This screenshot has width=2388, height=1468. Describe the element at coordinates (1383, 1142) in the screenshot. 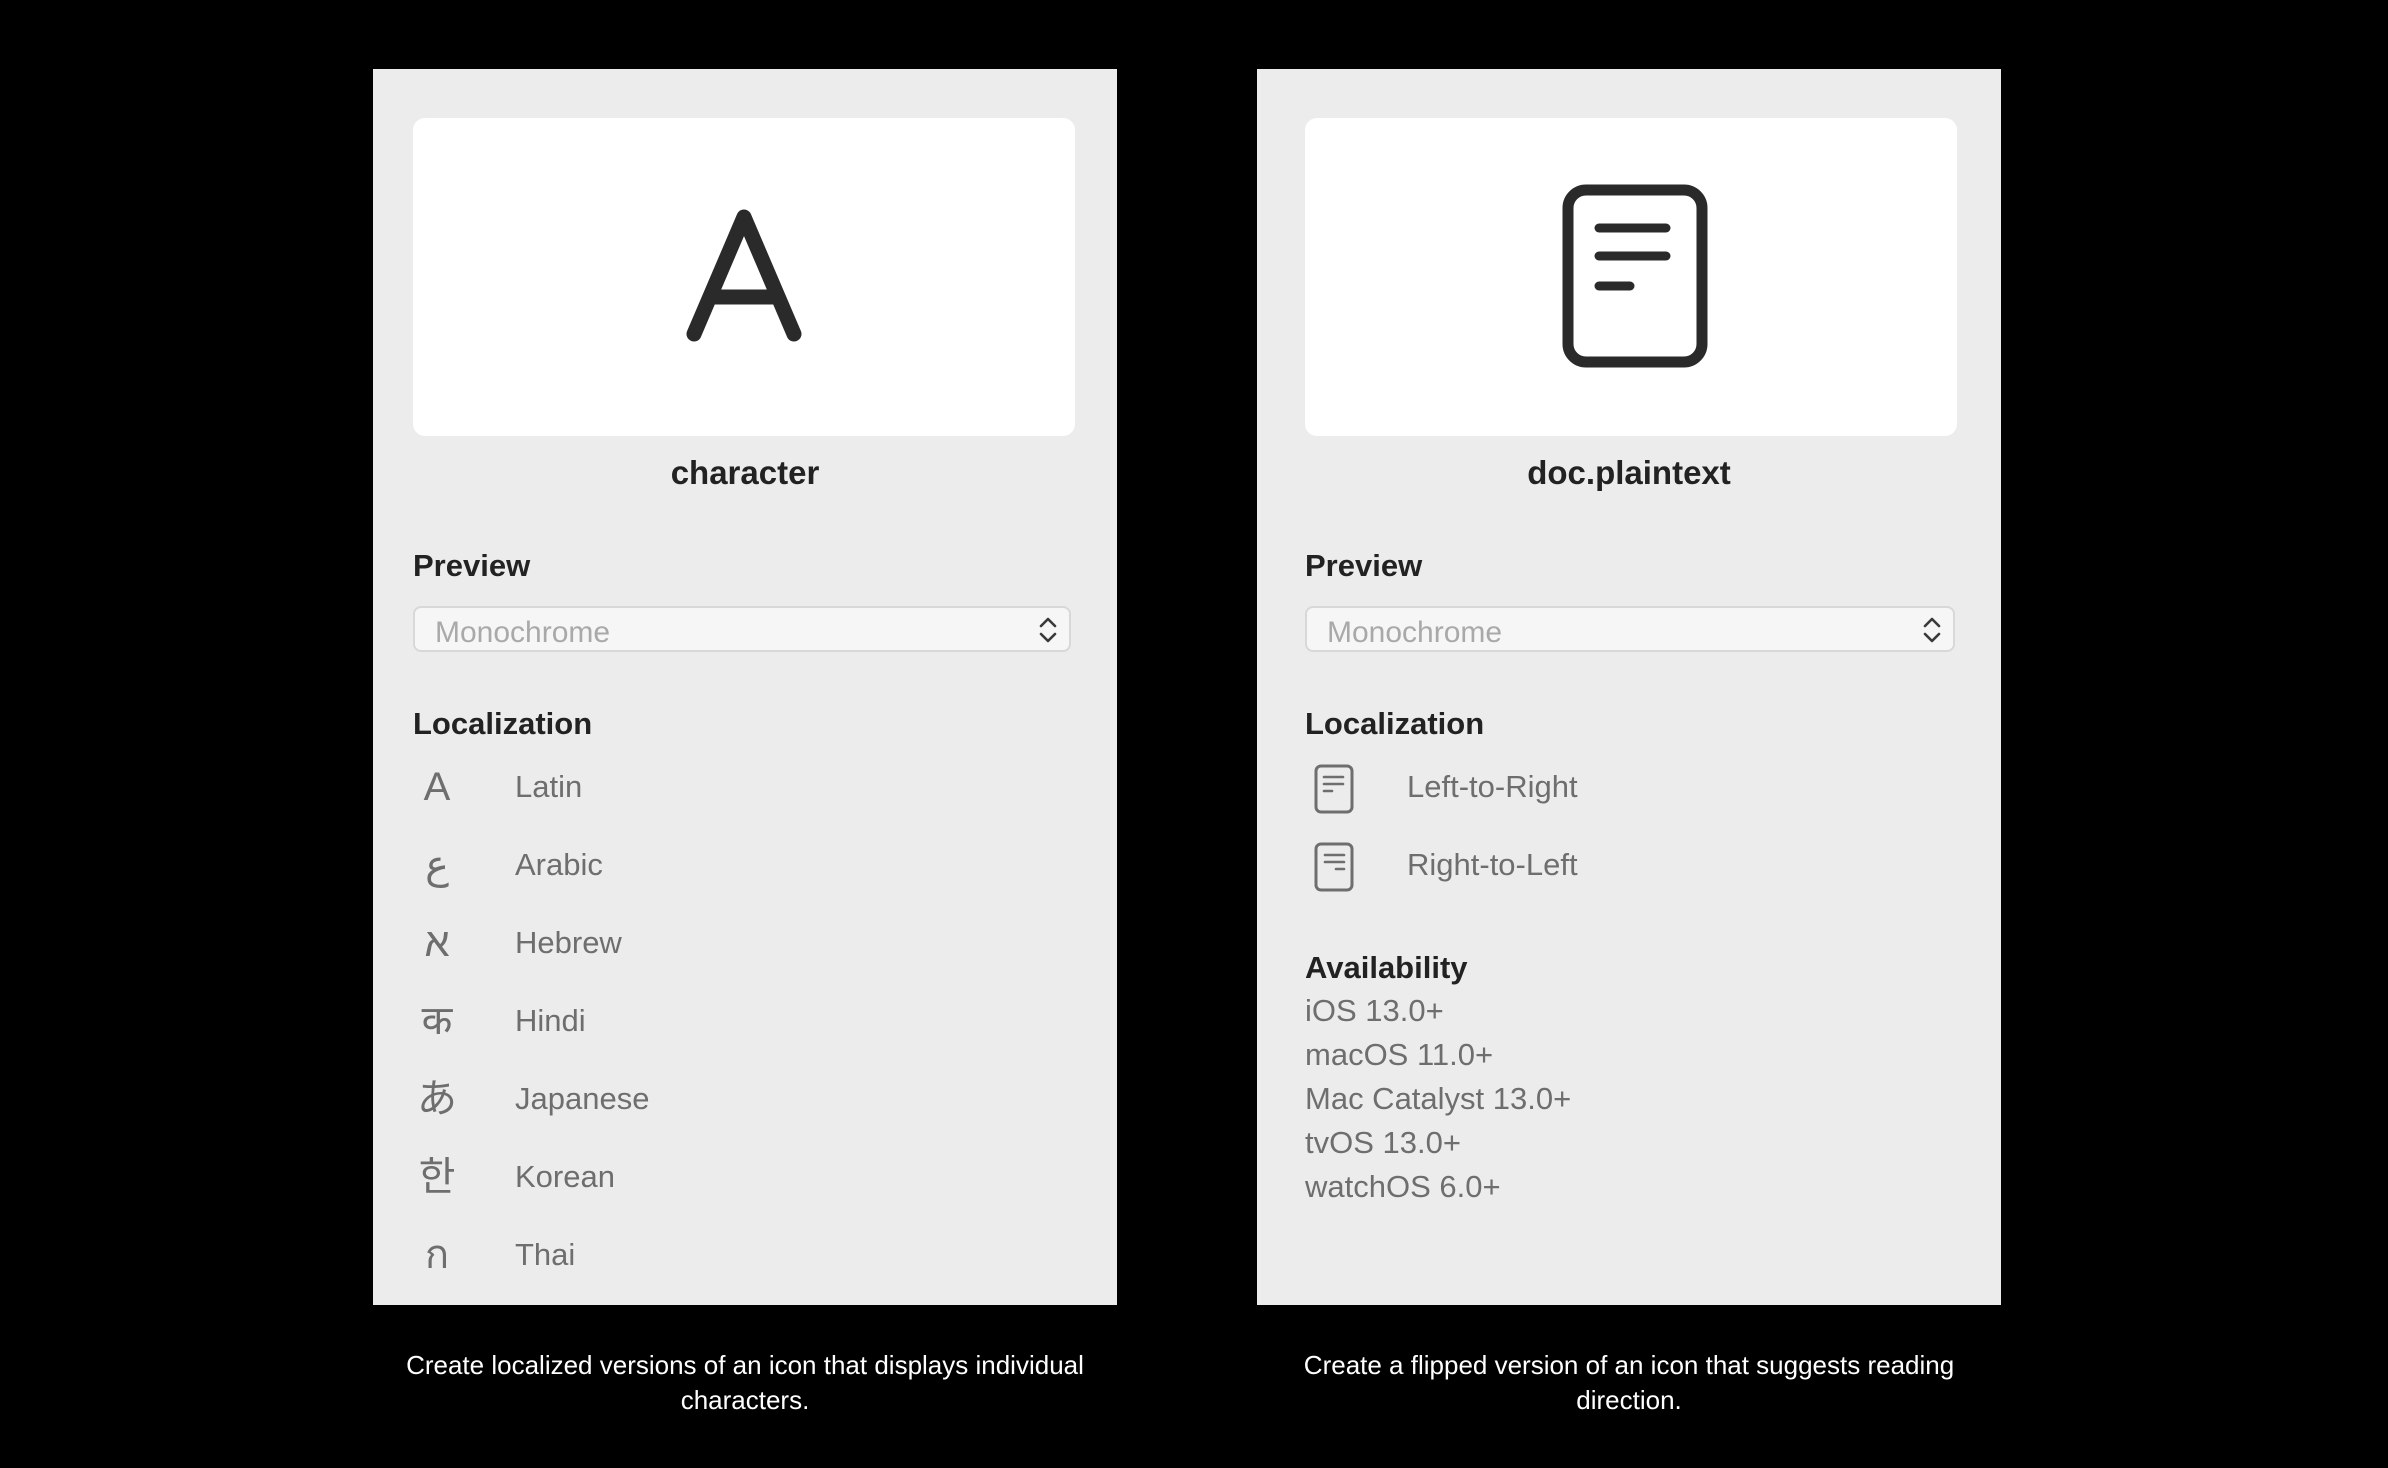

I see `availability-item-tvos: tvOS 13.0+` at that location.